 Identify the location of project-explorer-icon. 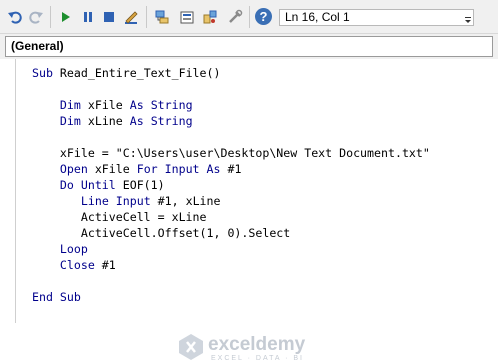
(162, 17).